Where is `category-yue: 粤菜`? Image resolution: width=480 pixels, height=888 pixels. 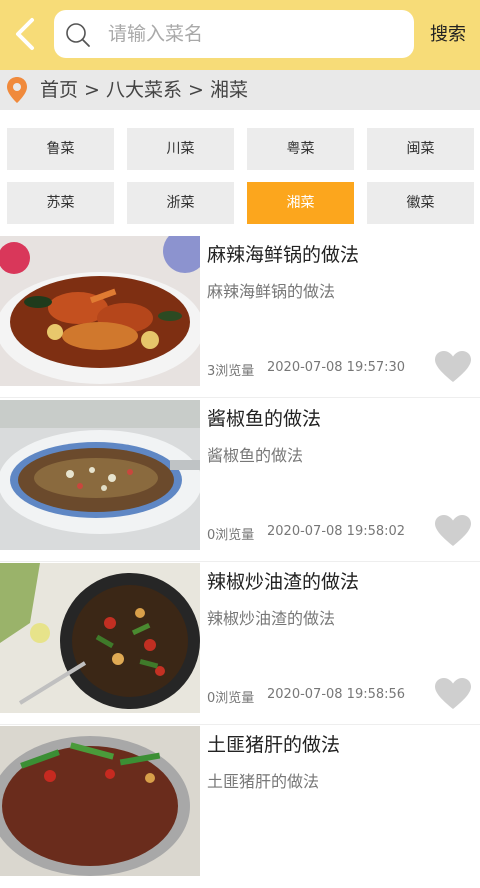 category-yue: 粤菜 is located at coordinates (300, 149).